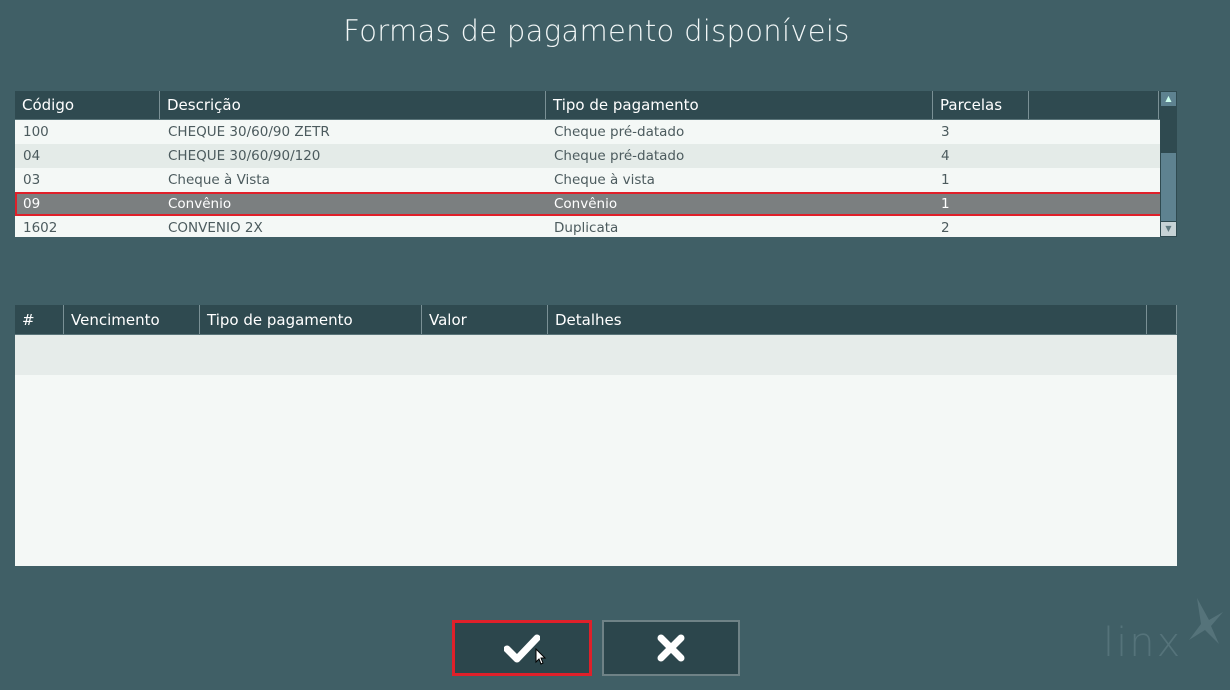 The image size is (1230, 690). Describe the element at coordinates (87, 105) in the screenshot. I see `column-header-codigo: Código` at that location.